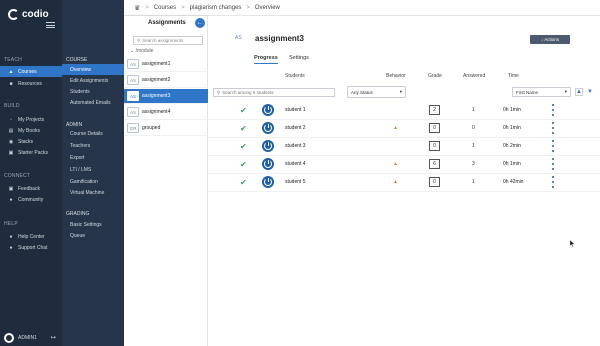 Image resolution: width=600 pixels, height=346 pixels. I want to click on sort-field-value: First Name, so click(527, 92).